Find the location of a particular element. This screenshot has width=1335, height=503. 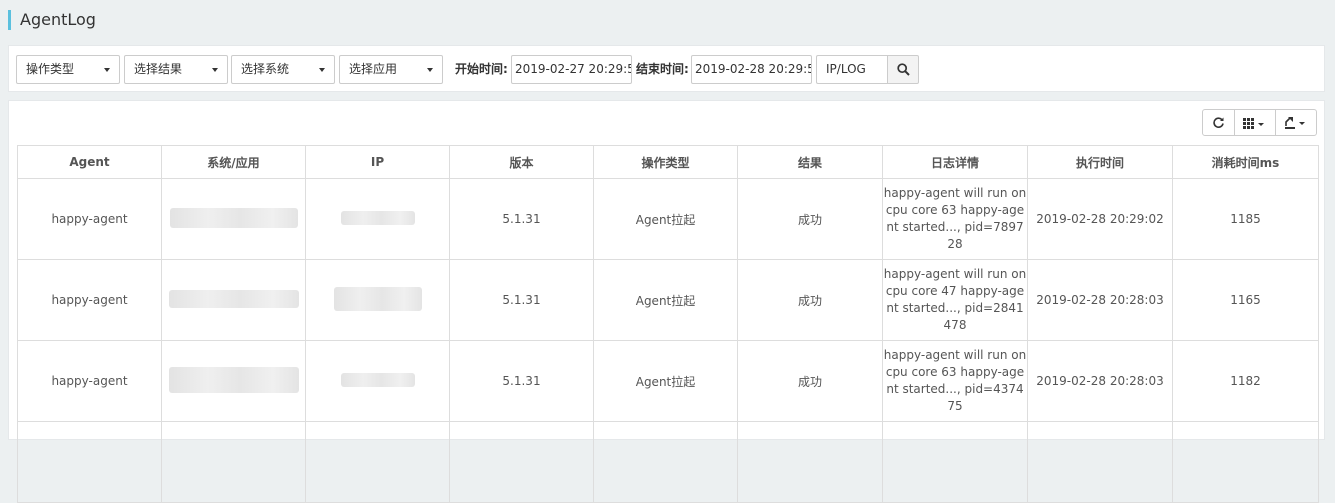

header-agent: Agent is located at coordinates (89, 162).